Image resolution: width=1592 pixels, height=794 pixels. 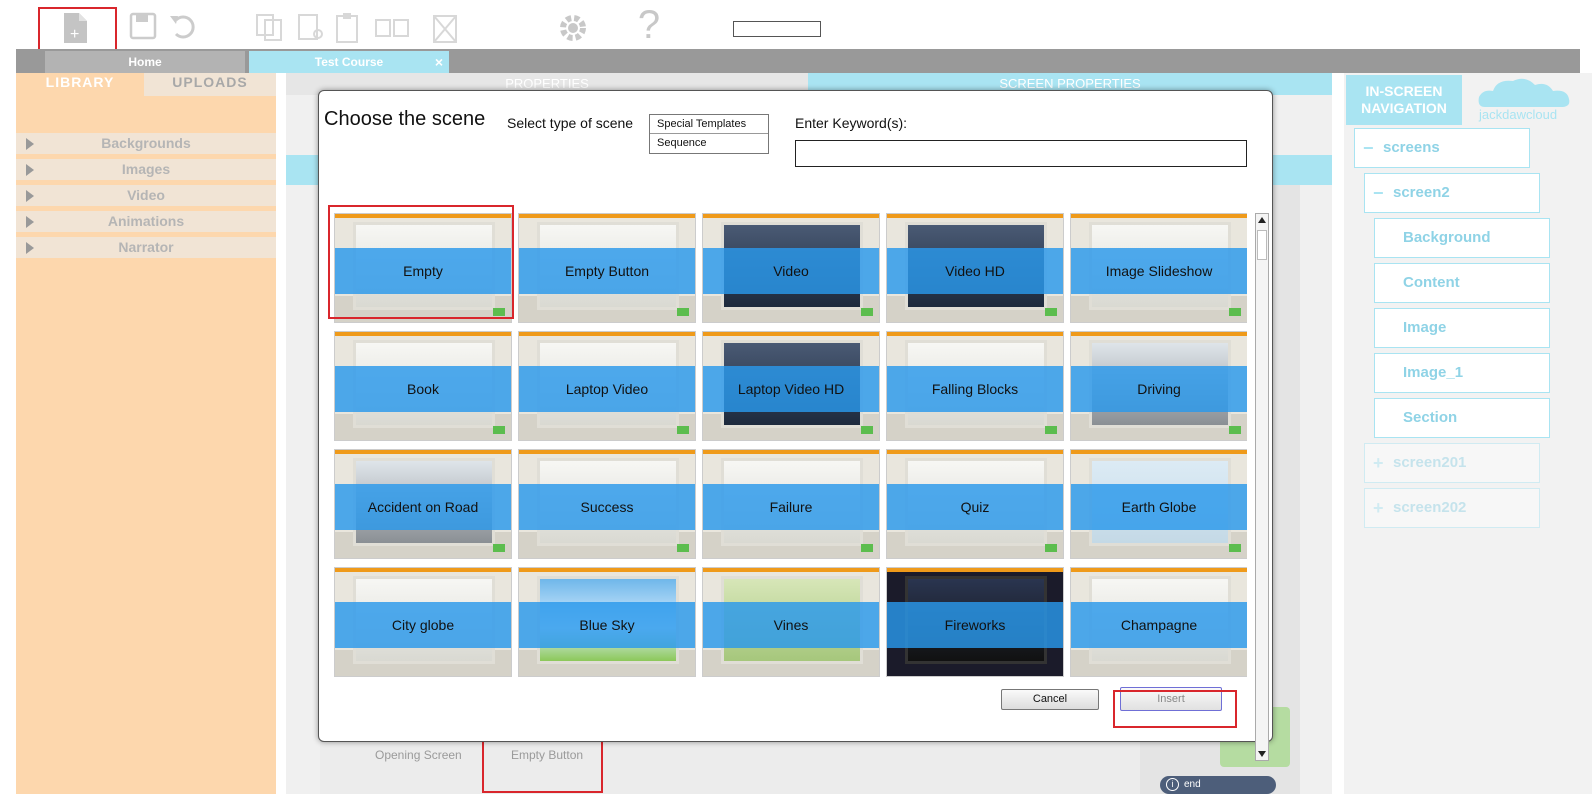 I want to click on info-icon: i, so click(x=1172, y=784).